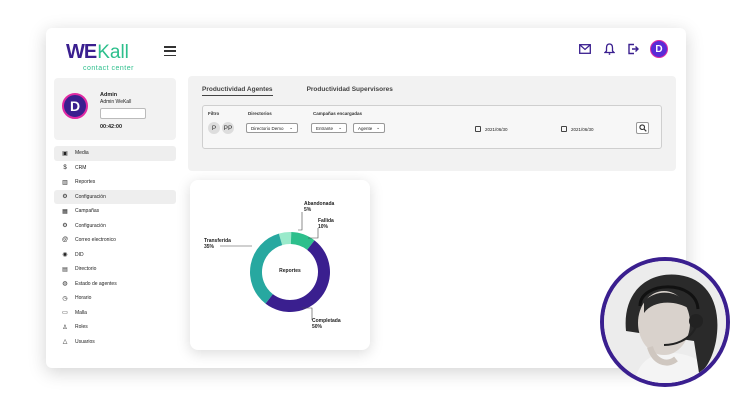 Image resolution: width=750 pixels, height=405 pixels. What do you see at coordinates (115, 255) in the screenshot?
I see `sidebar-item-did: ◉ DID` at bounding box center [115, 255].